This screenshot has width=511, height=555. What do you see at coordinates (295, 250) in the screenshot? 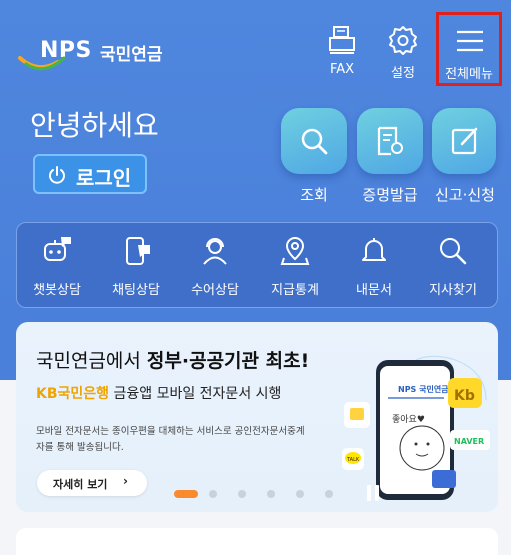
I see `map-pin-icon` at bounding box center [295, 250].